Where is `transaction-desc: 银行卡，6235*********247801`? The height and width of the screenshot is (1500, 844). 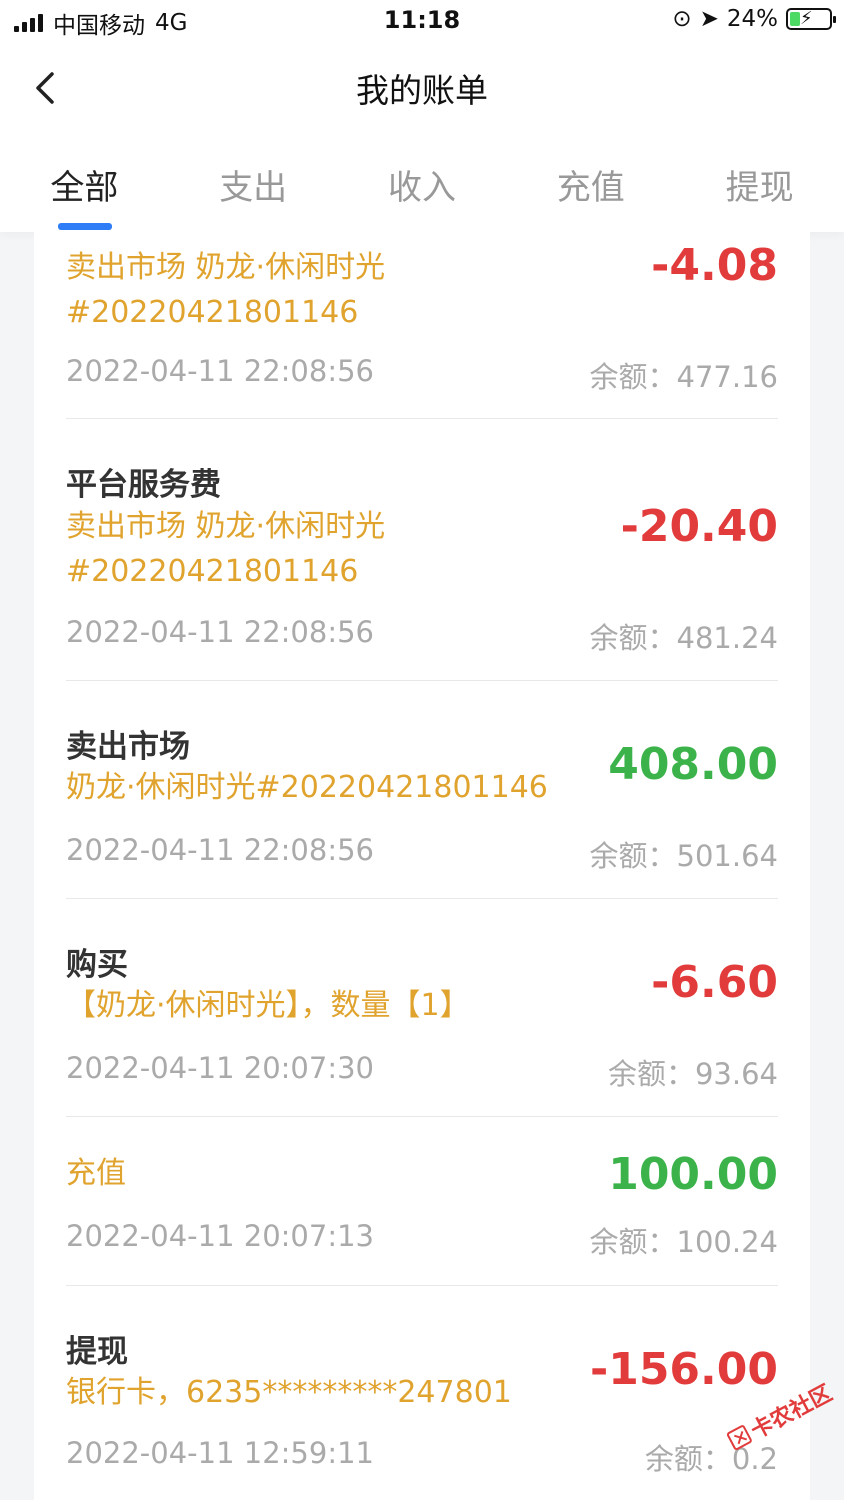
transaction-desc: 银行卡，6235*********247801 is located at coordinates (289, 1392).